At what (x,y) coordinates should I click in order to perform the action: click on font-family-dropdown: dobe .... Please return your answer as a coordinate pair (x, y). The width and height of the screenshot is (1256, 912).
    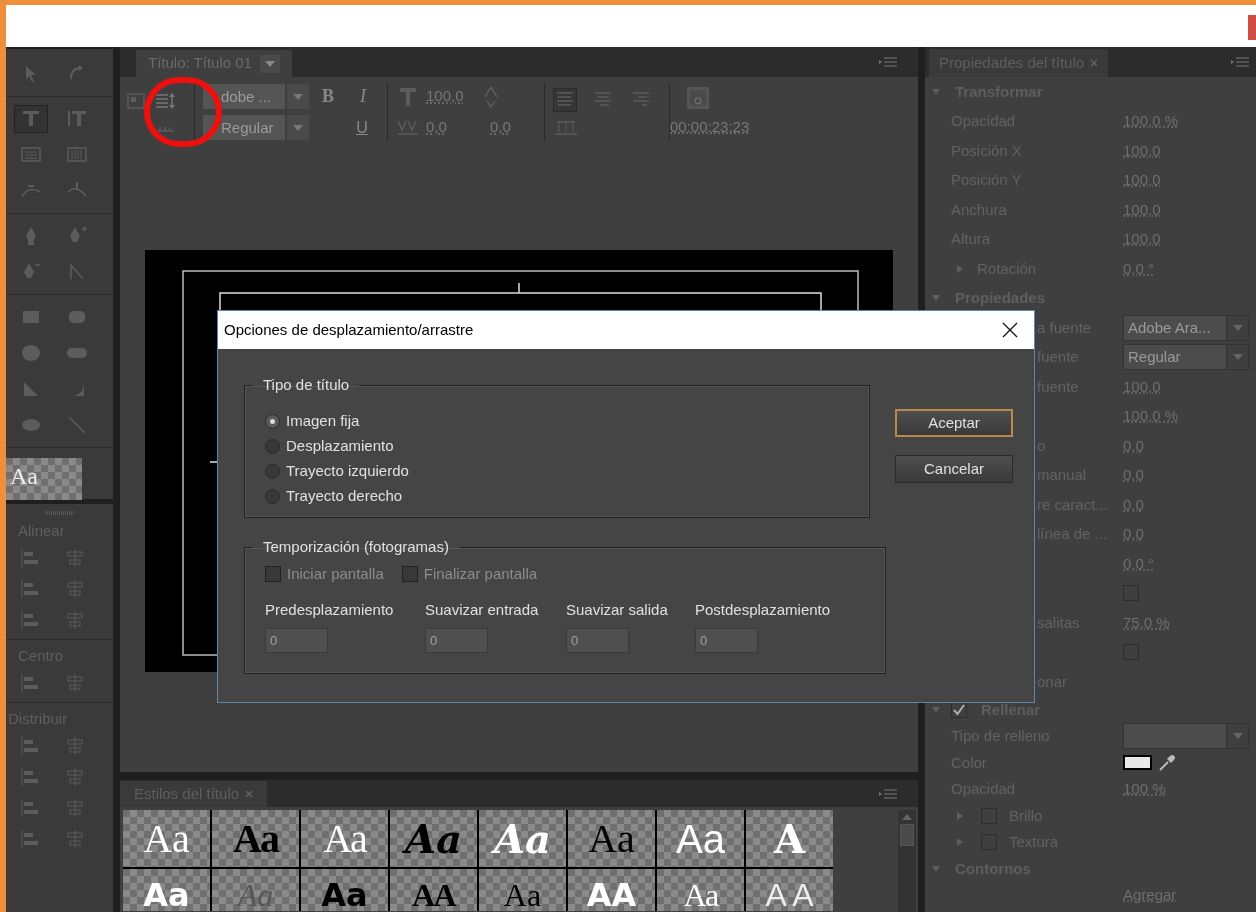
    Looking at the image, I should click on (256, 96).